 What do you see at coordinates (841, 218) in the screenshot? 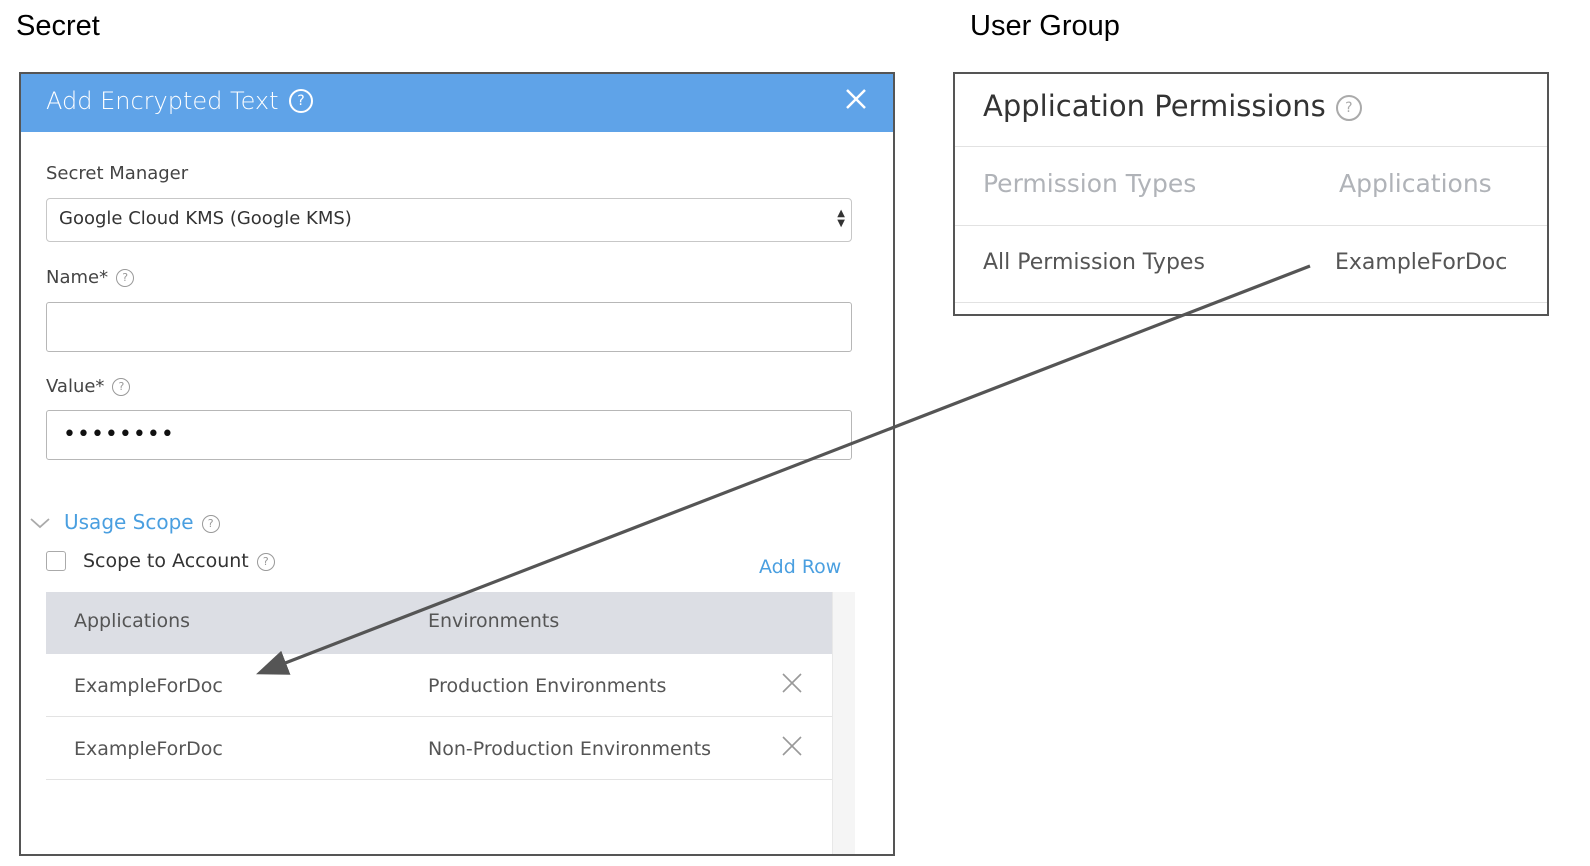
I see `select-arrows-icon: ▲ ▼` at bounding box center [841, 218].